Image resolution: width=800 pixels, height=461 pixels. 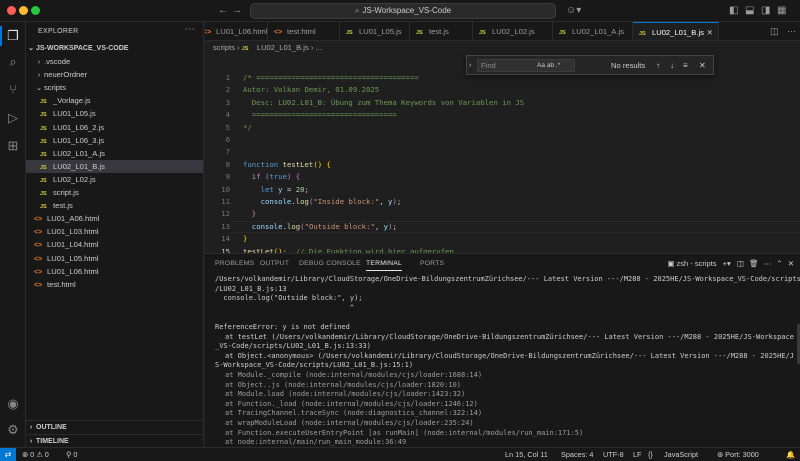 What do you see at coordinates (114, 166) in the screenshot?
I see `tree-item: JS LU02_L01_B.js` at bounding box center [114, 166].